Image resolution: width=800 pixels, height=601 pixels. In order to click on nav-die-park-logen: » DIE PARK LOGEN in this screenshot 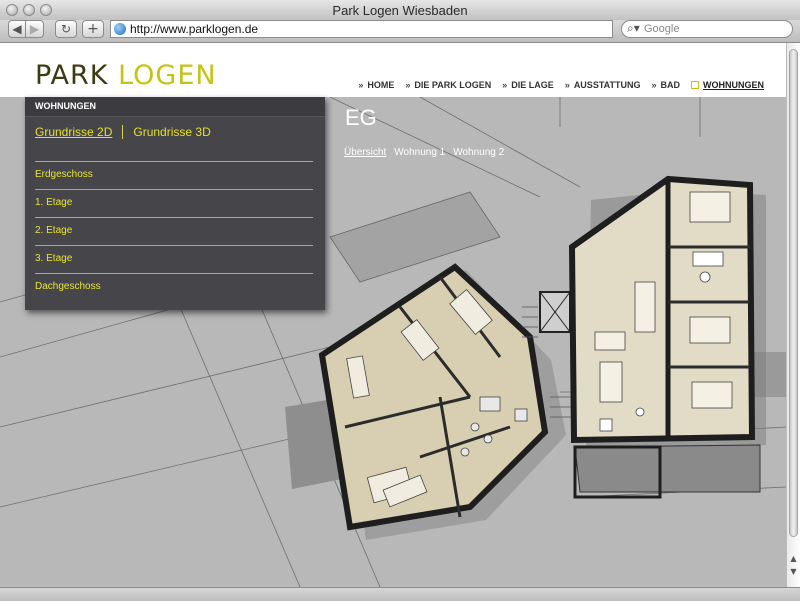, I will do `click(448, 85)`.